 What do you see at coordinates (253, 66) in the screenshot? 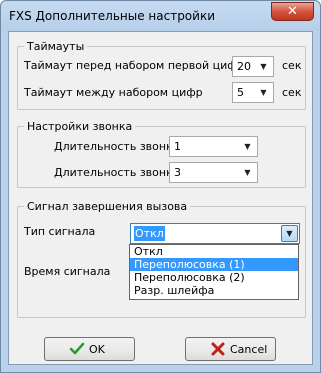
I see `first-digit-timeout-select: 20 ▼` at bounding box center [253, 66].